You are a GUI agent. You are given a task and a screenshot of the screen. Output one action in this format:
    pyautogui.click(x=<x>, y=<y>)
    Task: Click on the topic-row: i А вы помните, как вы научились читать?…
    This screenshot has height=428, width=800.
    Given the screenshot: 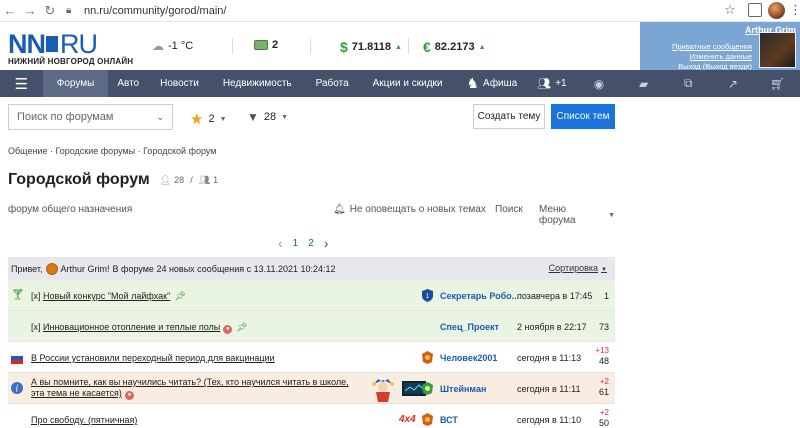 What is the action you would take?
    pyautogui.click(x=311, y=388)
    